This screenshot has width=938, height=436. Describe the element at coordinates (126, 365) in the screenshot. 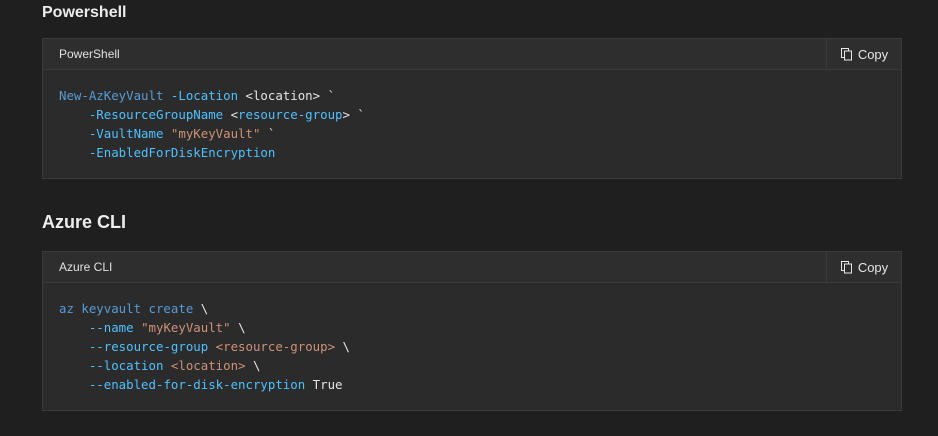

I see `code-token: --location` at that location.